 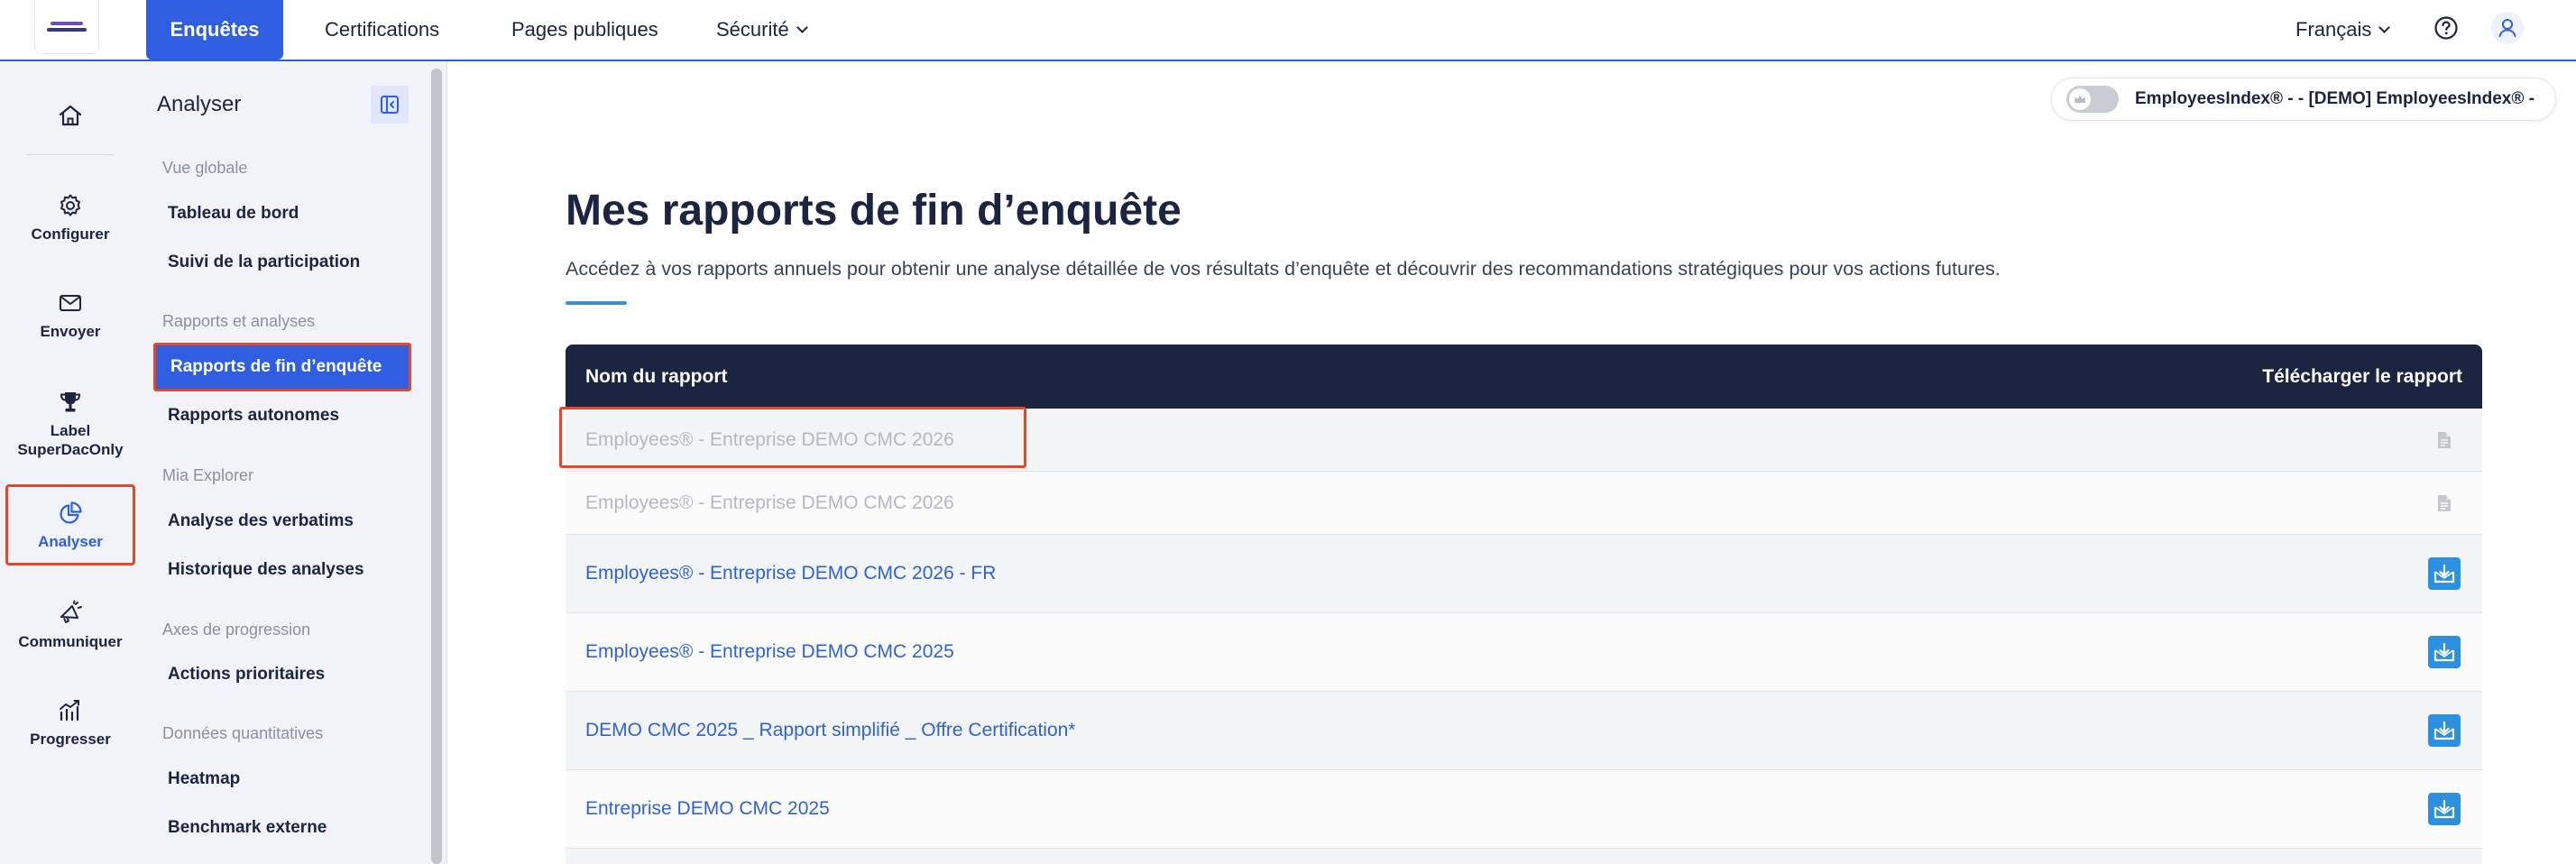 I want to click on toggle-switch, so click(x=2092, y=99).